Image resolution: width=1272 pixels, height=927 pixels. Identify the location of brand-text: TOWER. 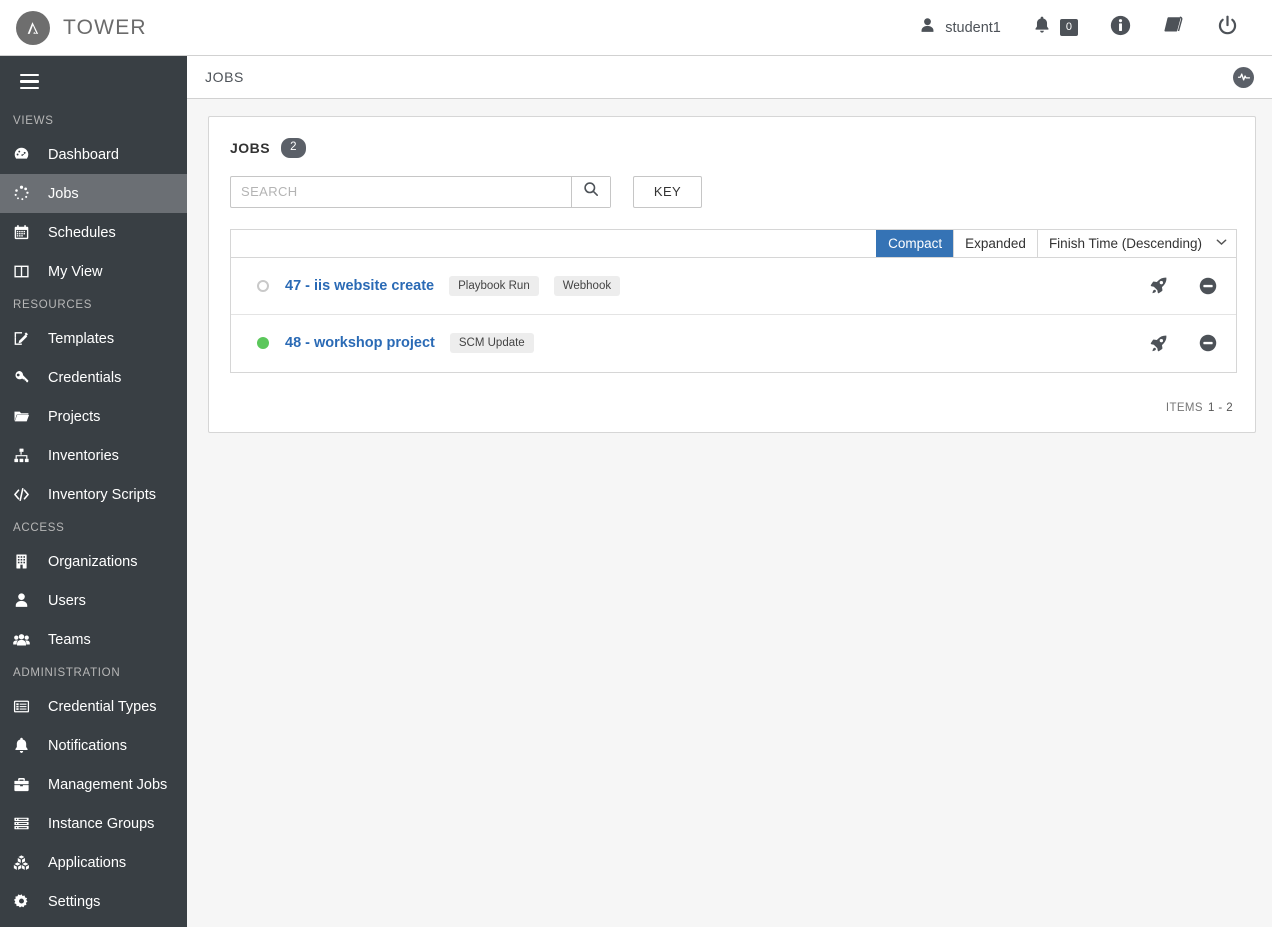
(105, 27).